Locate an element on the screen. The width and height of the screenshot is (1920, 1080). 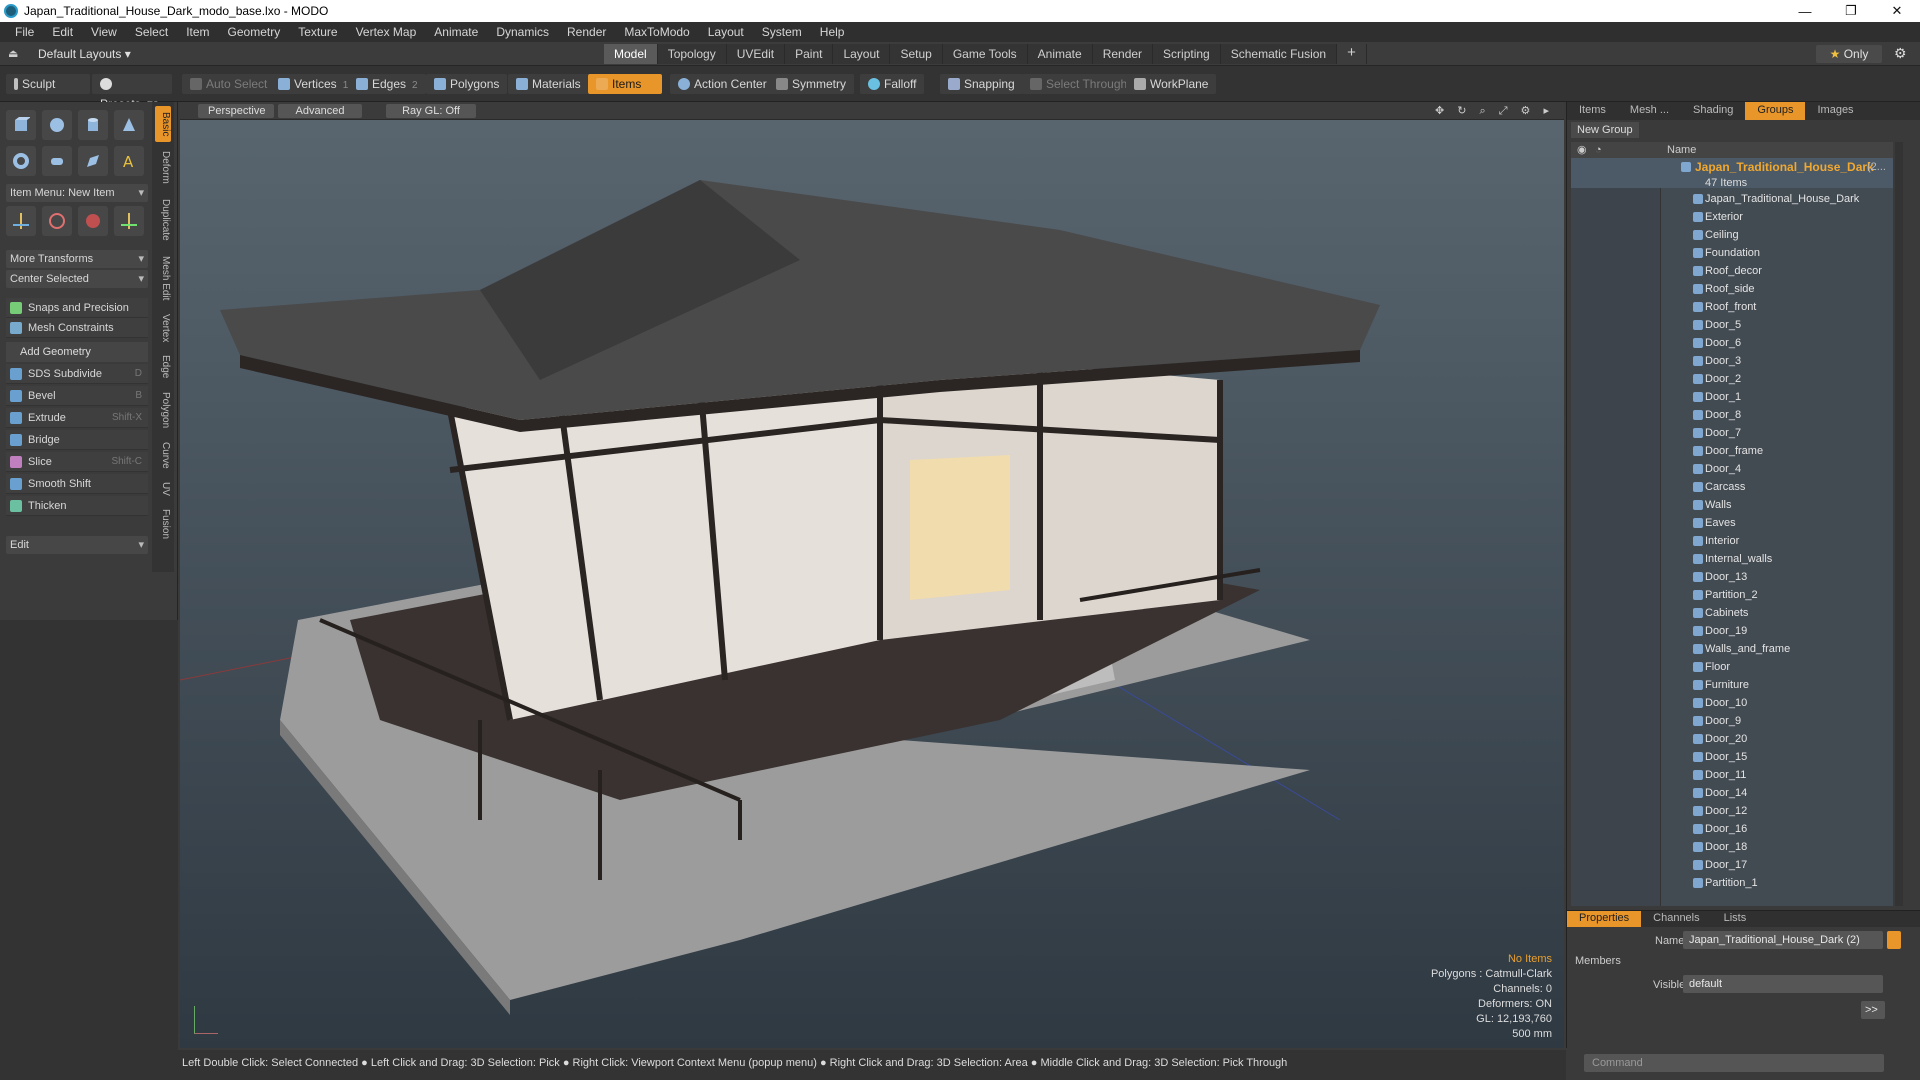
group-item-row: Door_6 is located at coordinates (1732, 343).